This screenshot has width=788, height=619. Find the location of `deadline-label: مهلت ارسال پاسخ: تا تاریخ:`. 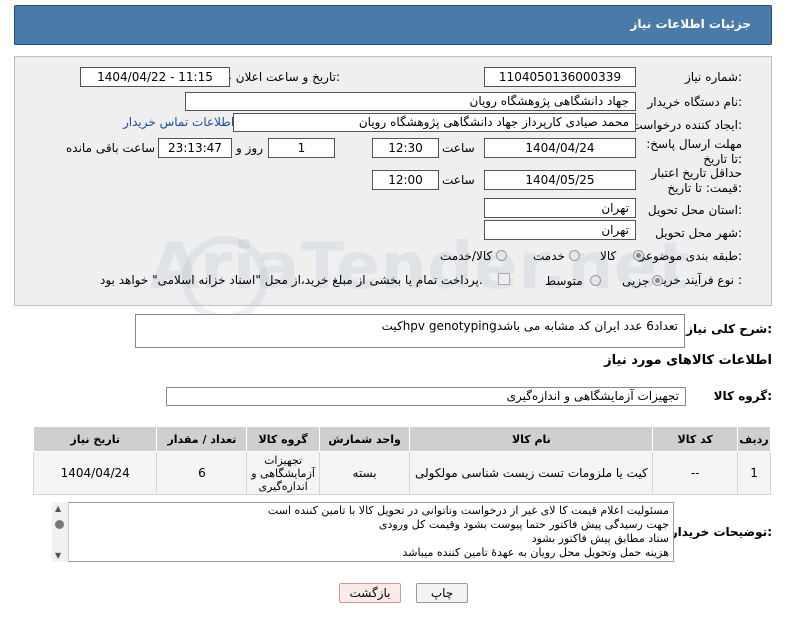

deadline-label: مهلت ارسال پاسخ: تا تاریخ: is located at coordinates (694, 151).